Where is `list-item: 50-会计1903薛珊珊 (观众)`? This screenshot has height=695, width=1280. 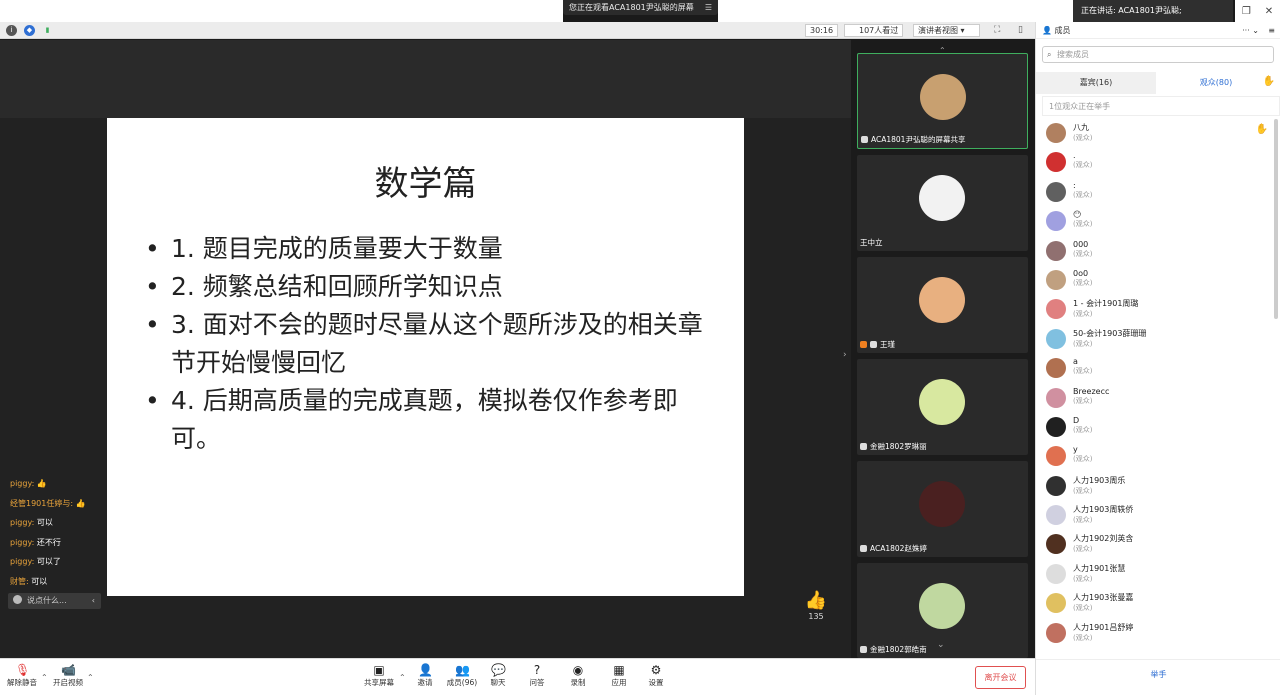
list-item: 50-会计1903薛珊珊 (观众) is located at coordinates (1155, 339).